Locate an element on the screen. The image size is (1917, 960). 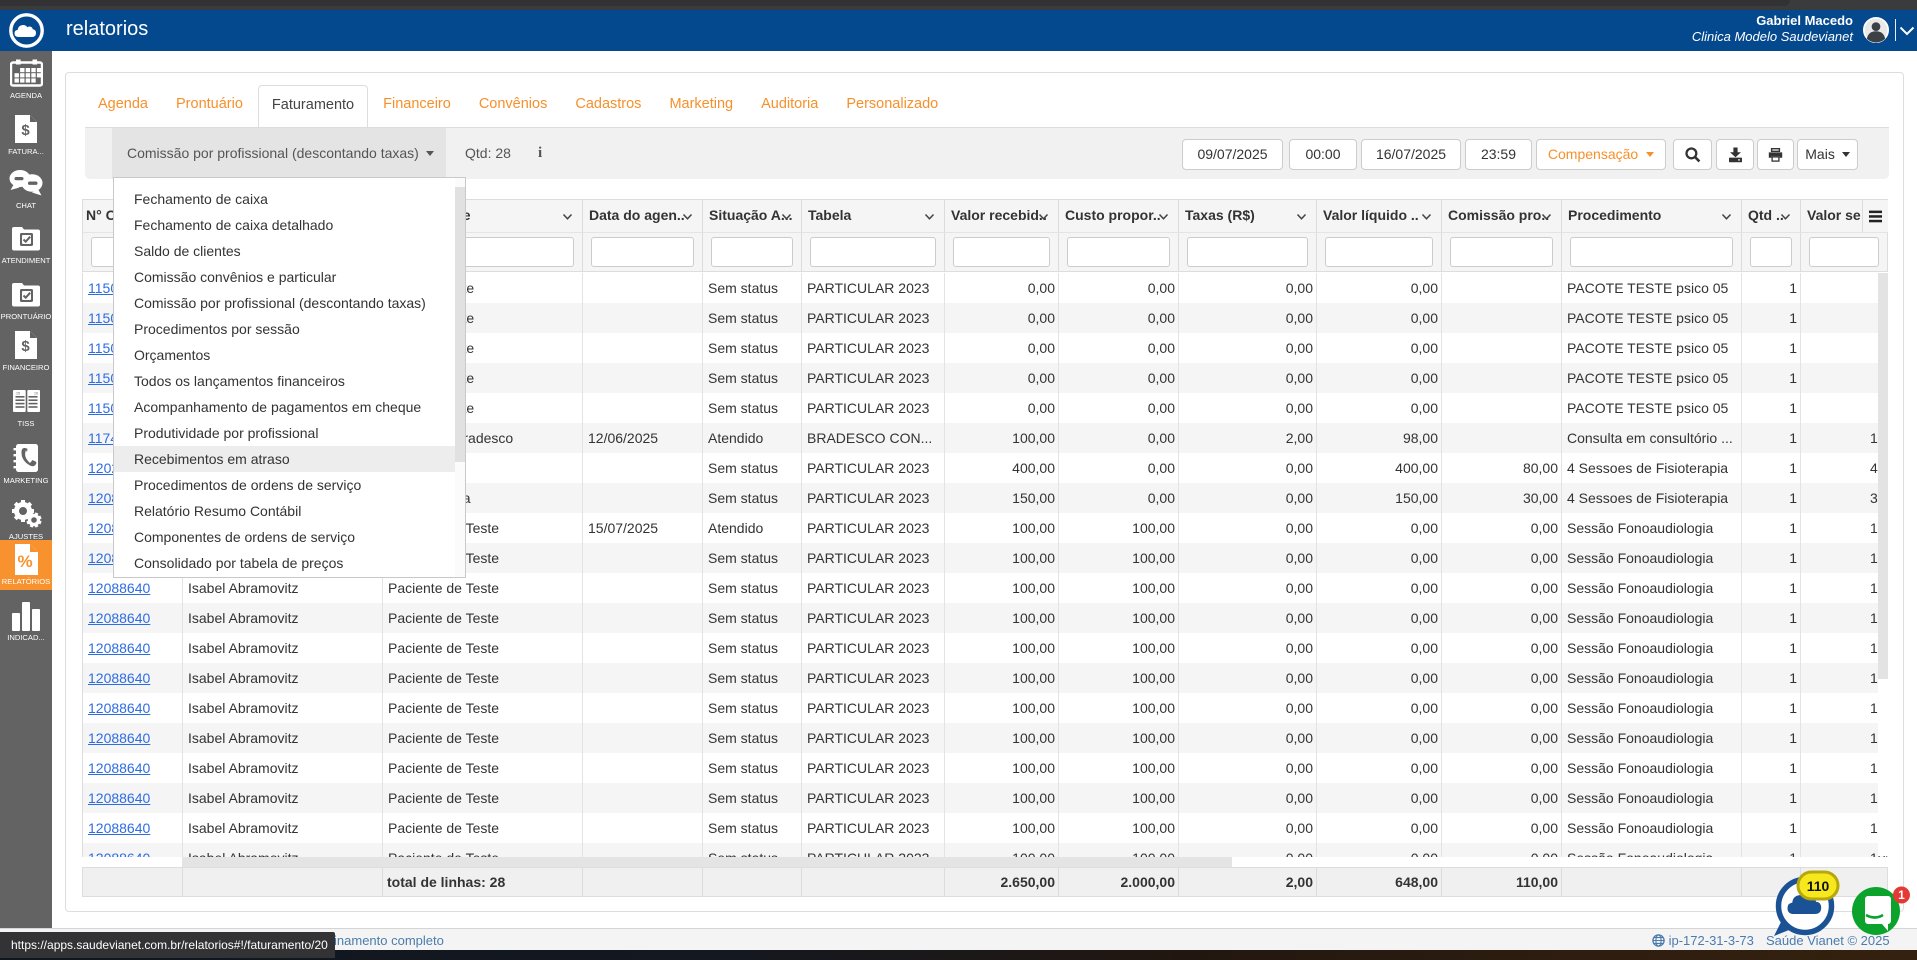
svg-text: 16 is located at coordinates (36, 393).